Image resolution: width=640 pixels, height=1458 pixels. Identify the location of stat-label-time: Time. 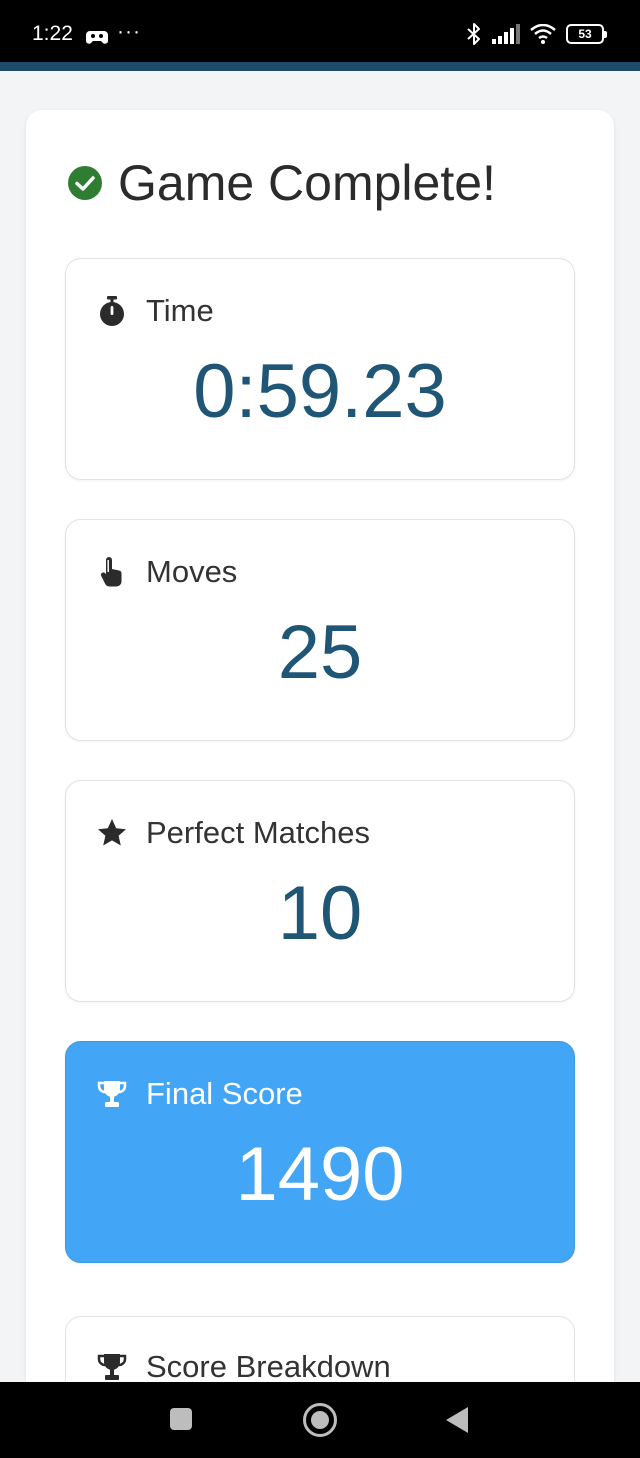
(180, 310).